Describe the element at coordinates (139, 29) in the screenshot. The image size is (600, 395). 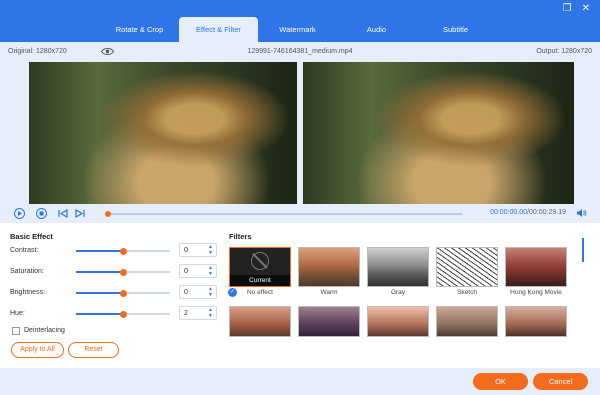
I see `tab-rotate-crop: Rotate & Crop` at that location.